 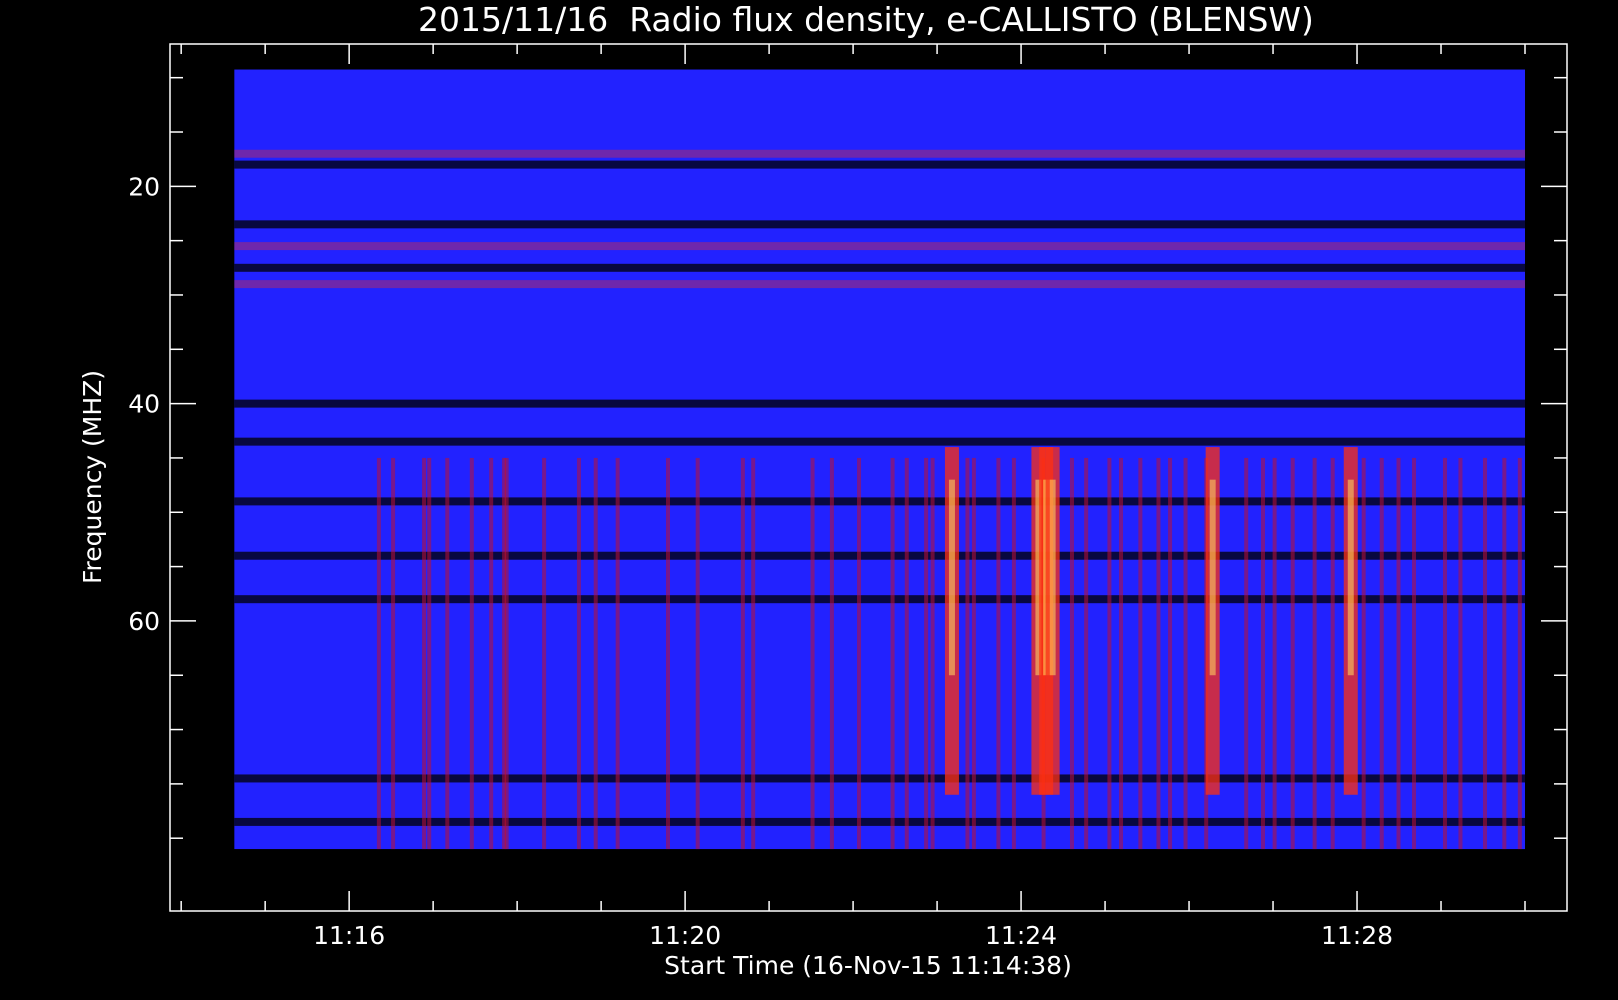 I want to click on x-tick-label: 11:24, so click(x=1021, y=935).